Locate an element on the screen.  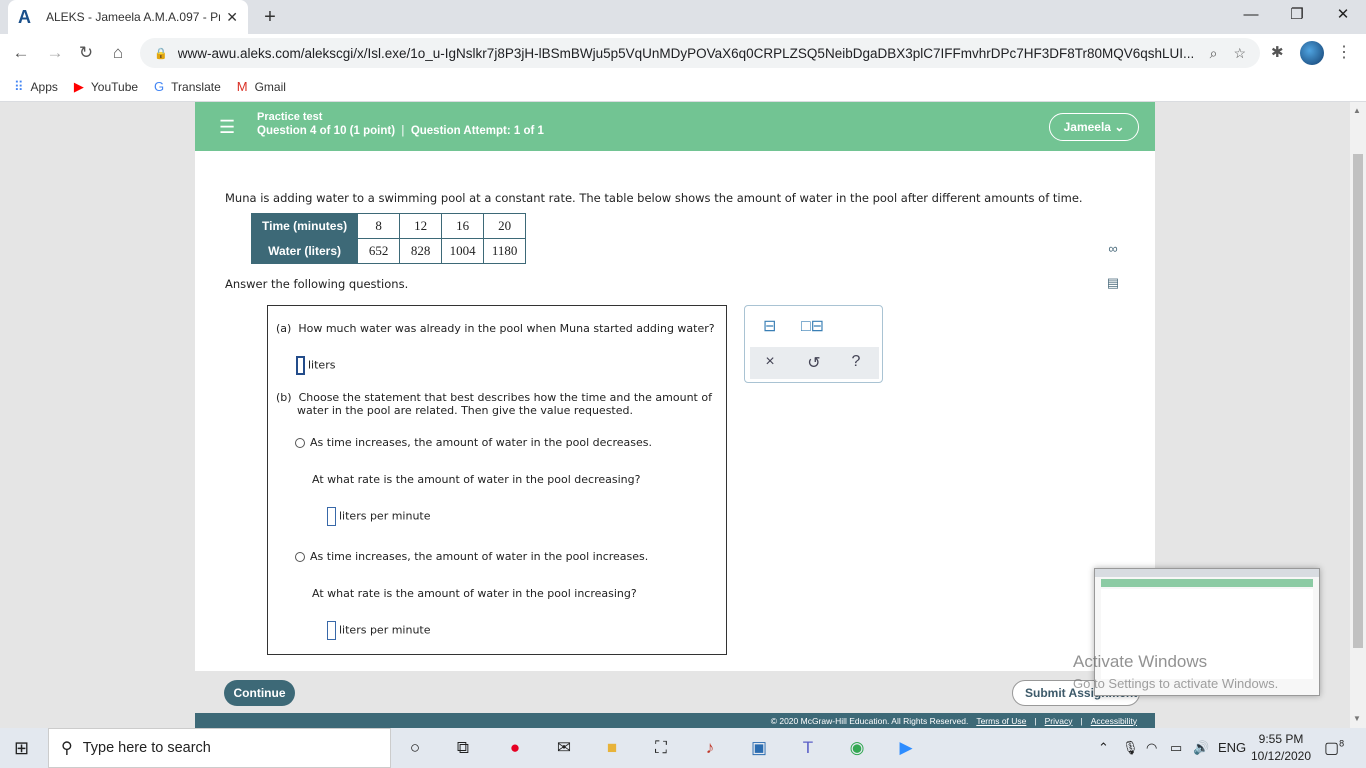
forward-button: → is located at coordinates (55, 53).